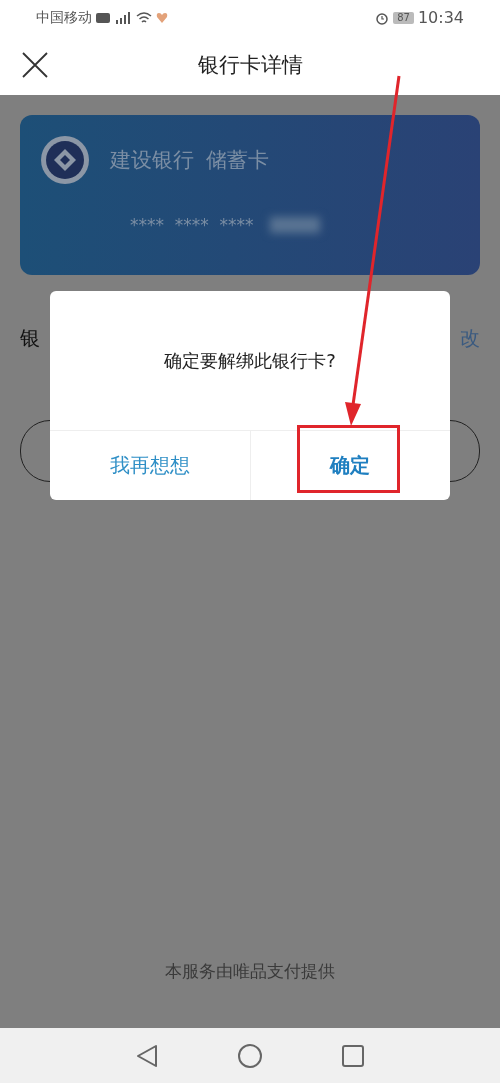 This screenshot has width=500, height=1083. I want to click on blurred-digits, so click(294, 225).